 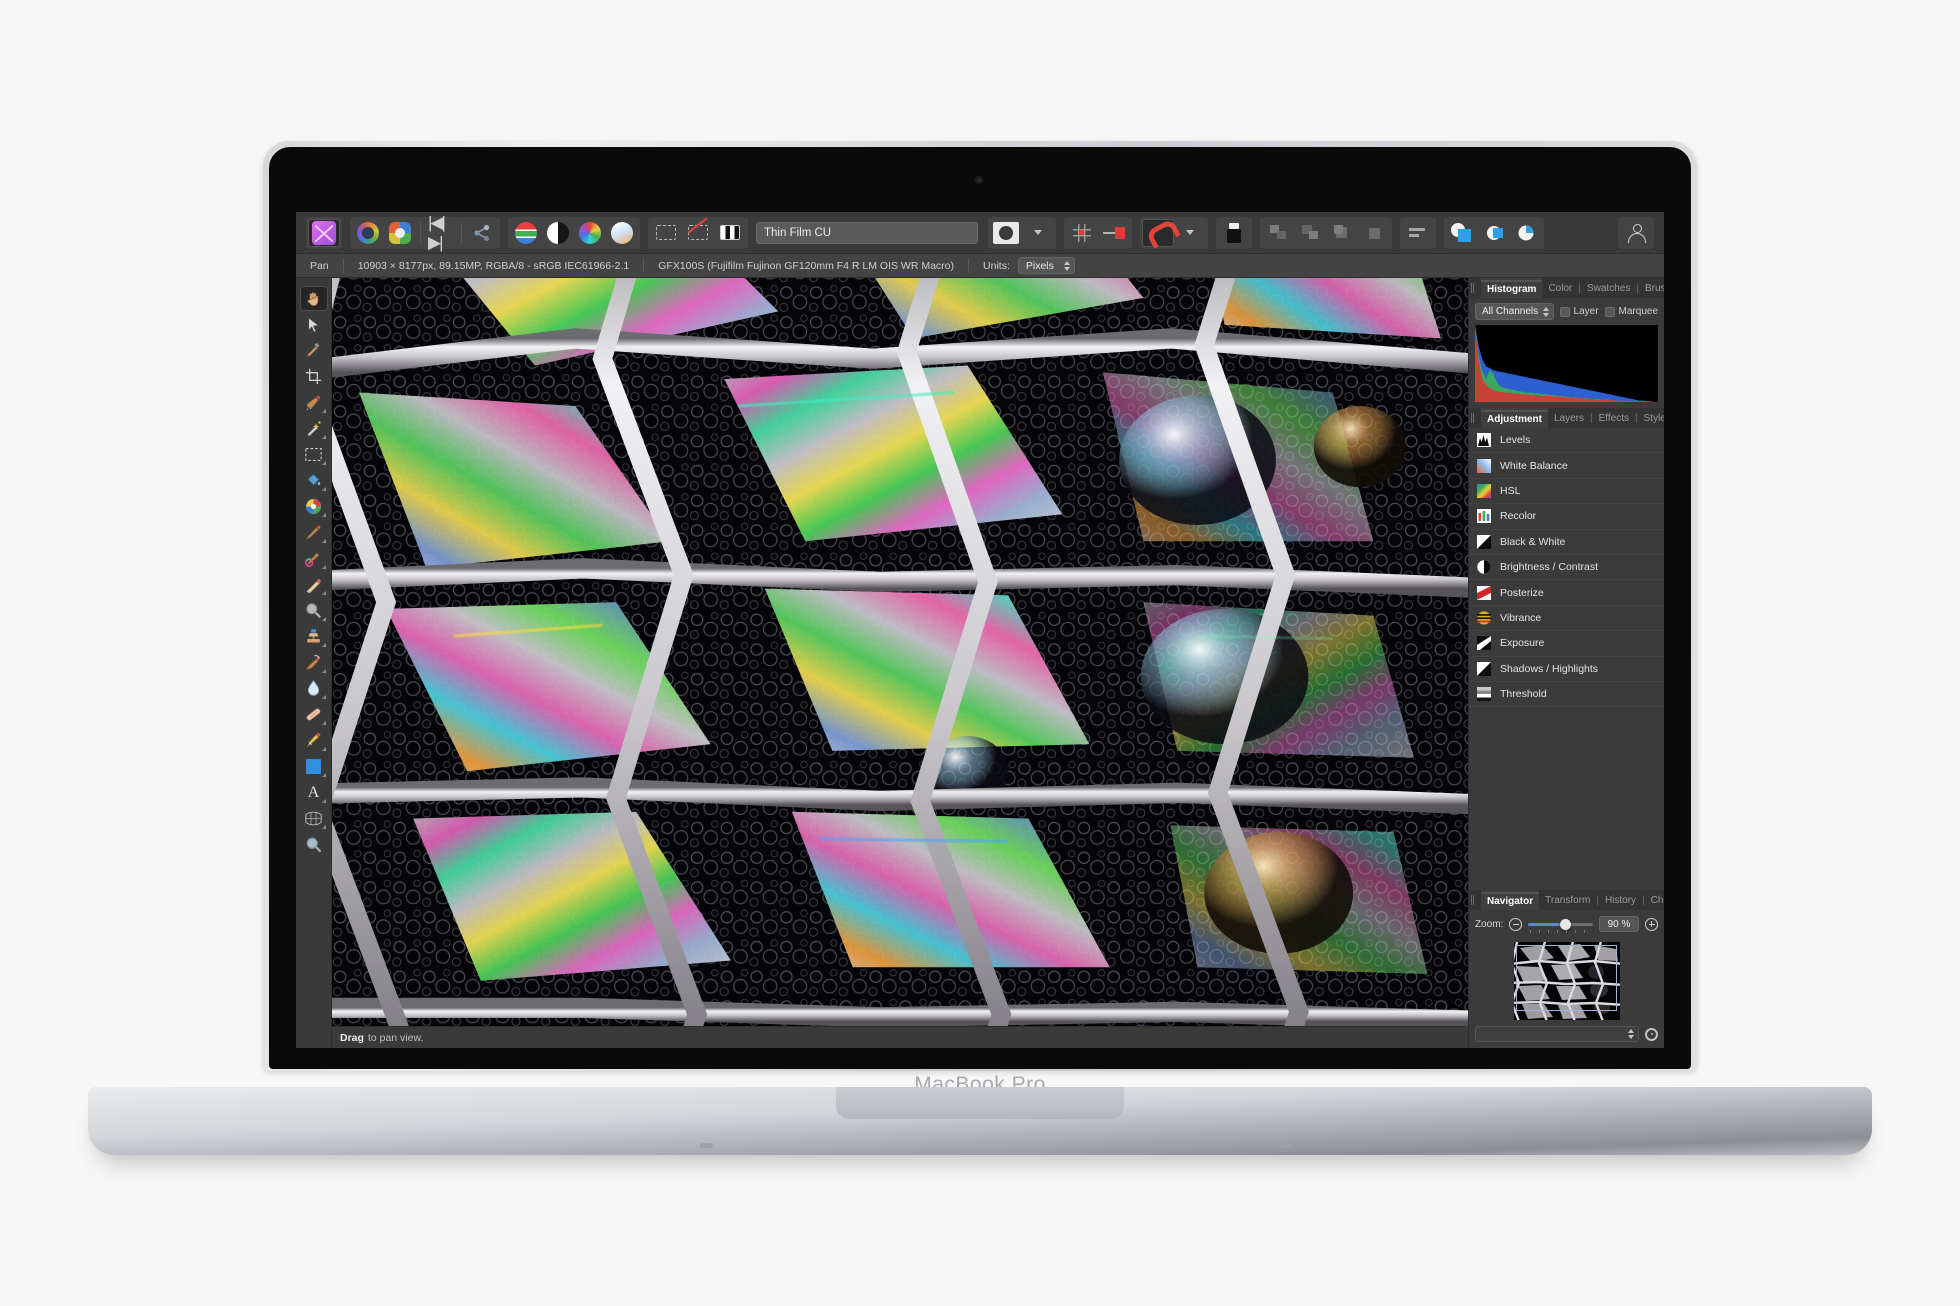 I want to click on gear-icon, so click(x=1651, y=1034).